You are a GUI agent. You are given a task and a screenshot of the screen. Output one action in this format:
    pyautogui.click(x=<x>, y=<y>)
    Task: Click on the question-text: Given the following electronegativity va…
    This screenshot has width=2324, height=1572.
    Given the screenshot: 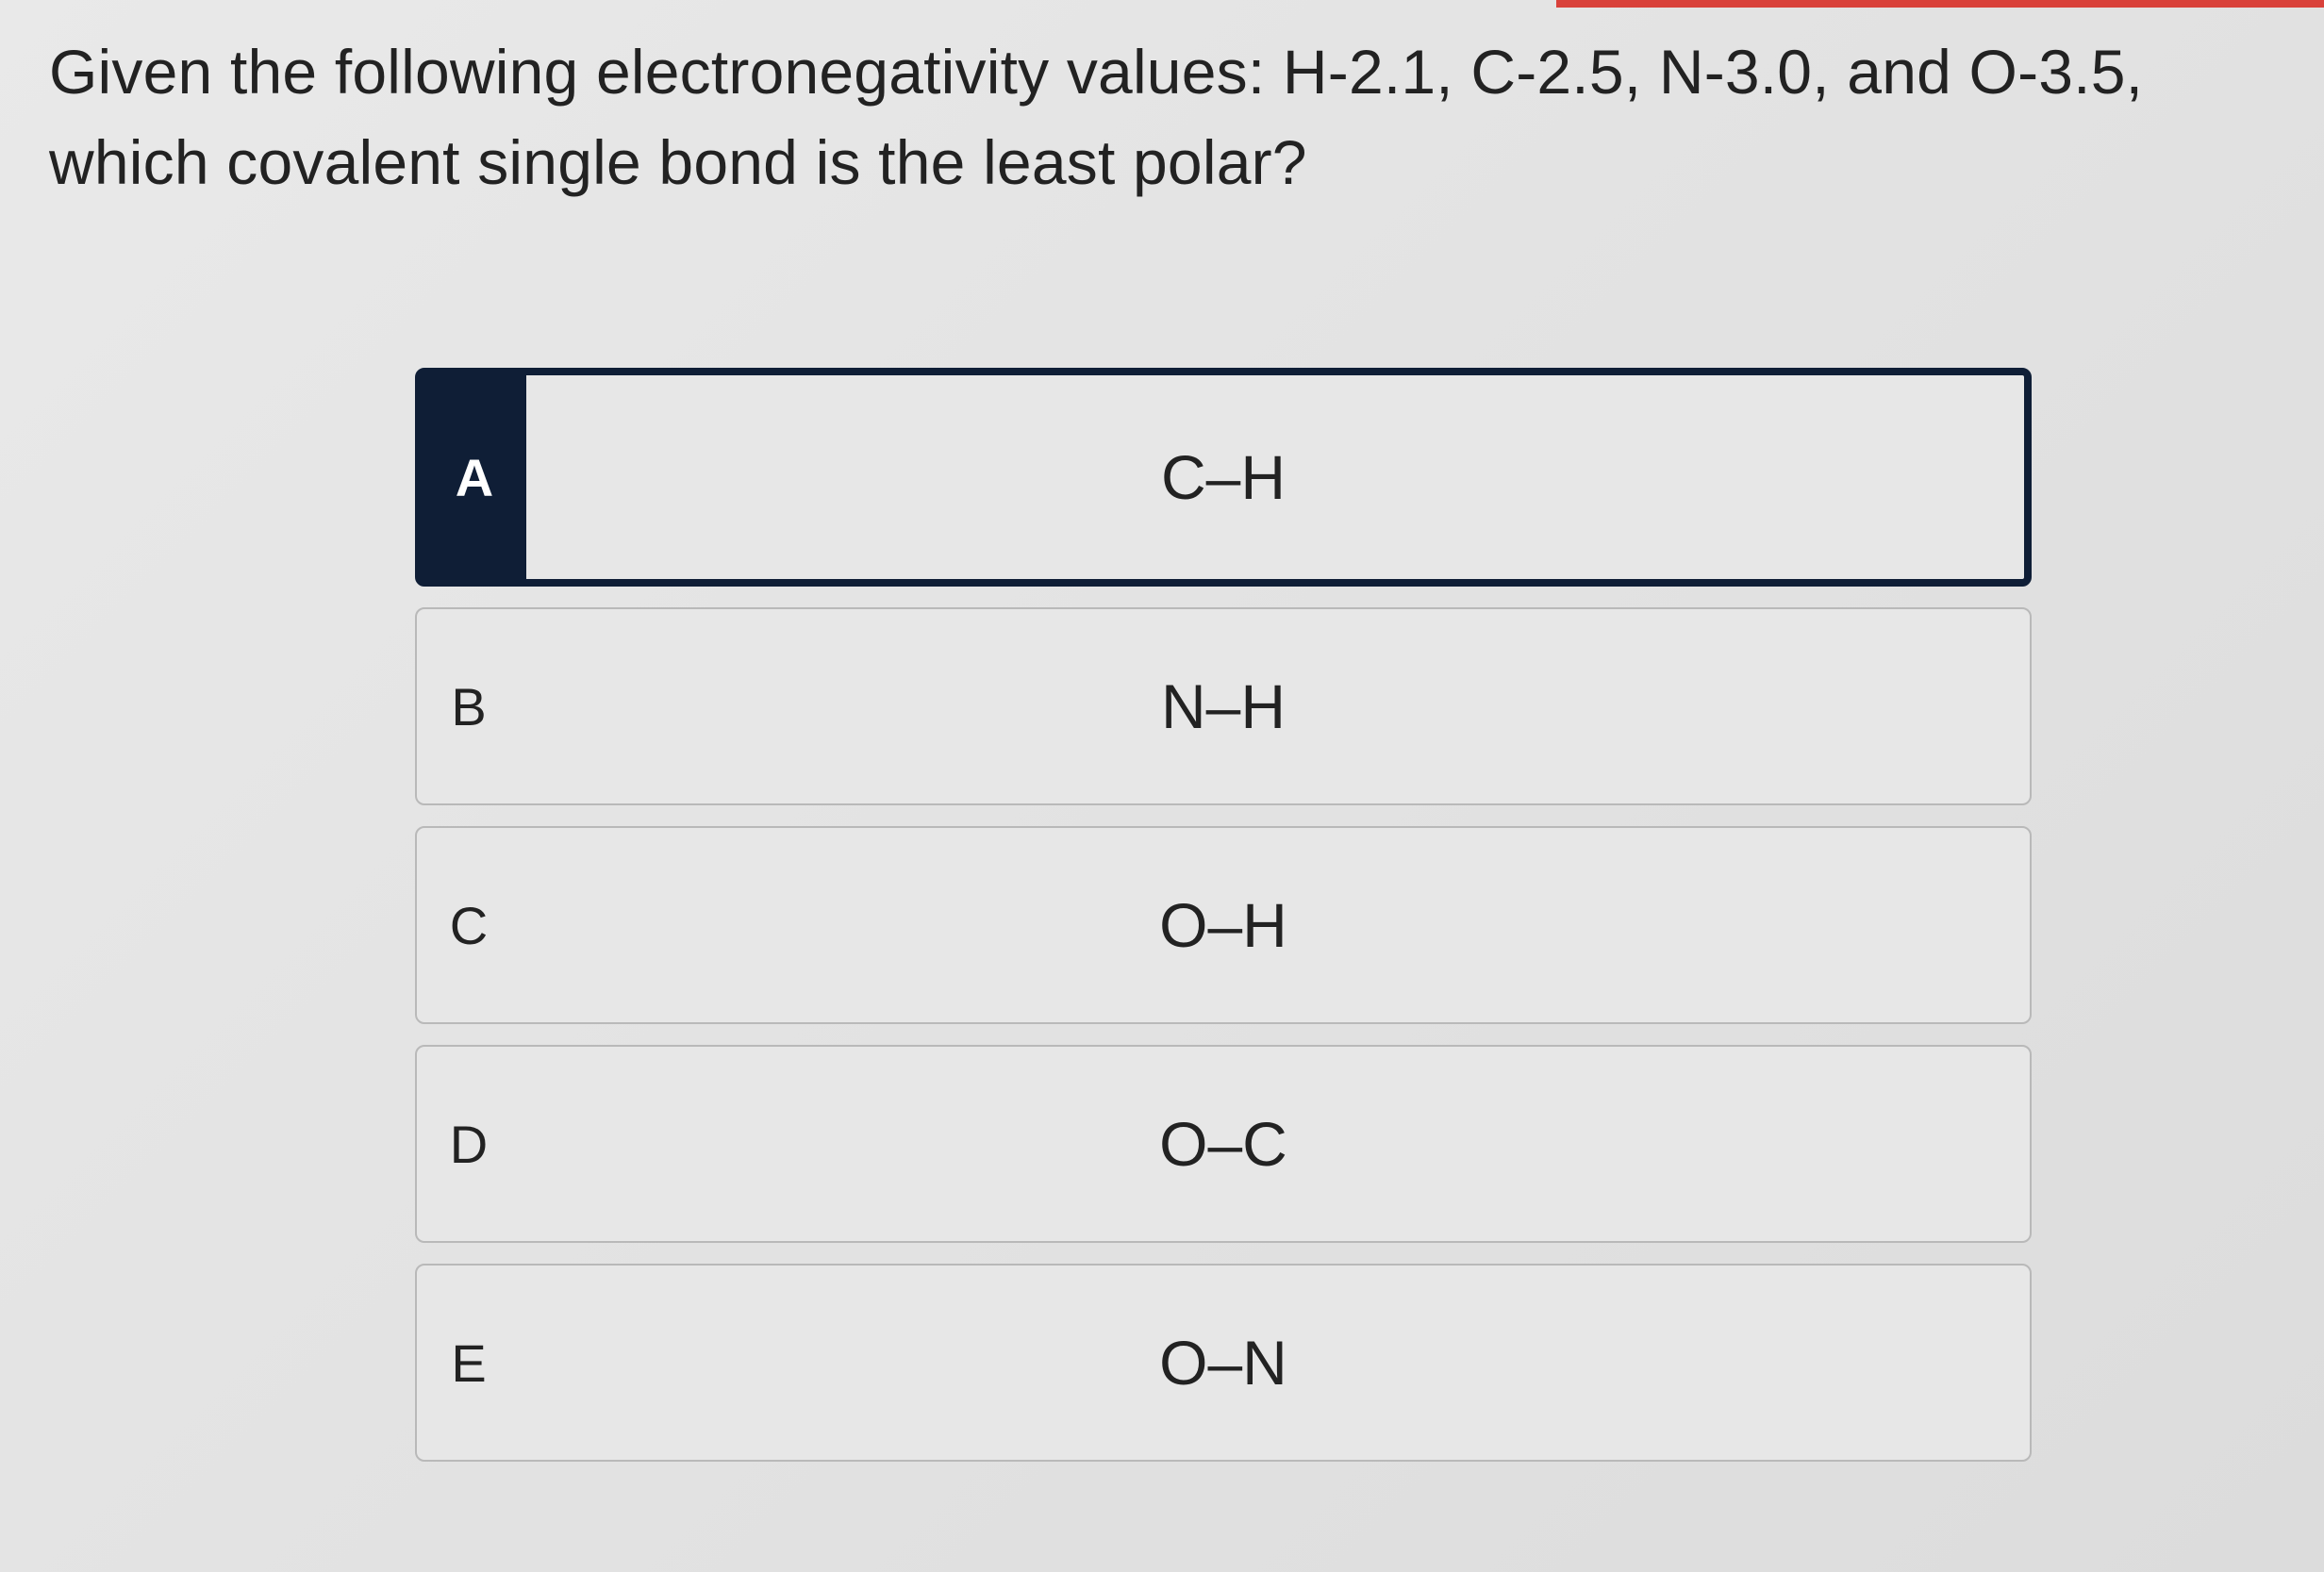 What is the action you would take?
    pyautogui.click(x=1096, y=117)
    